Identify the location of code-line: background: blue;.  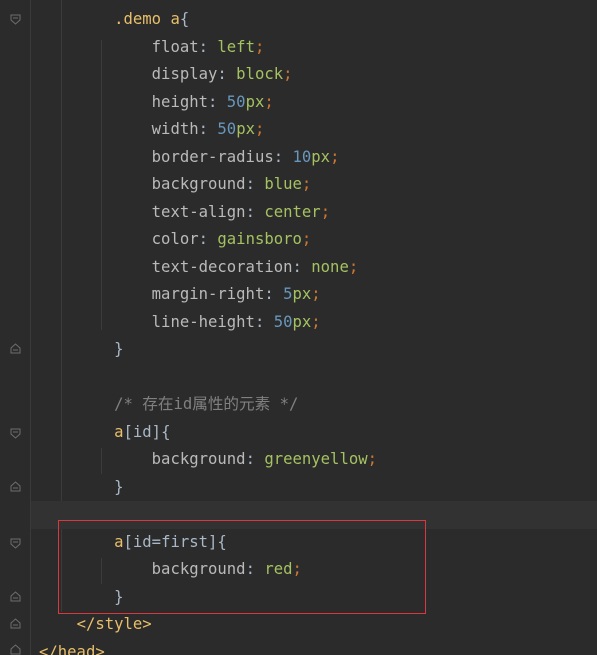
(314, 185).